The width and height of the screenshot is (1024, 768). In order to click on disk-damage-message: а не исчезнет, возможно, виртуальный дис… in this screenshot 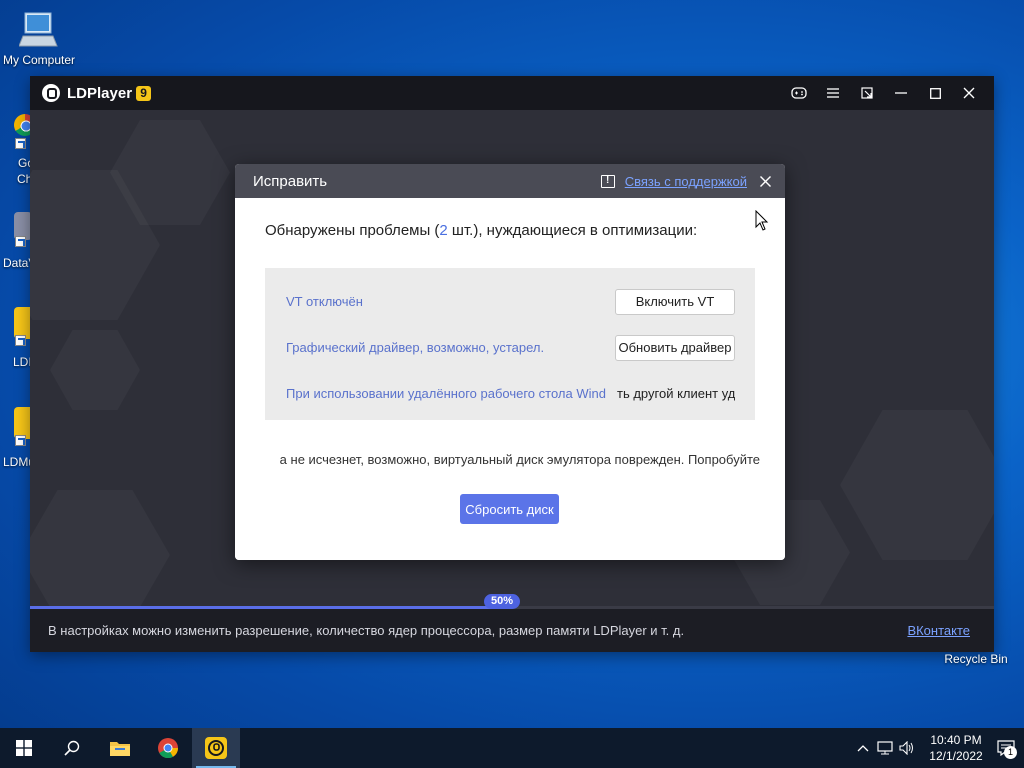, I will do `click(519, 459)`.